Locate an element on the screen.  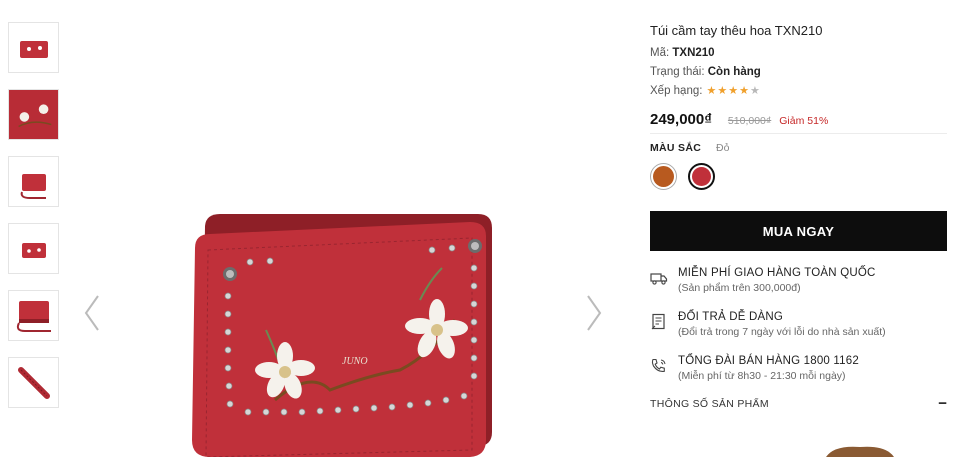
next-image-arrow-icon is located at coordinates (594, 313).